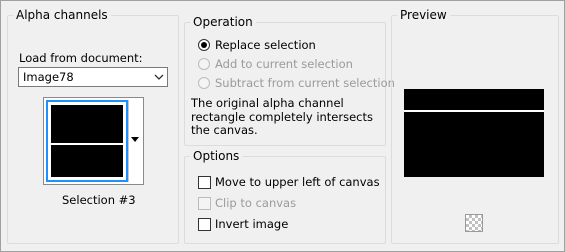  I want to click on replace-selection-radio, so click(204, 45).